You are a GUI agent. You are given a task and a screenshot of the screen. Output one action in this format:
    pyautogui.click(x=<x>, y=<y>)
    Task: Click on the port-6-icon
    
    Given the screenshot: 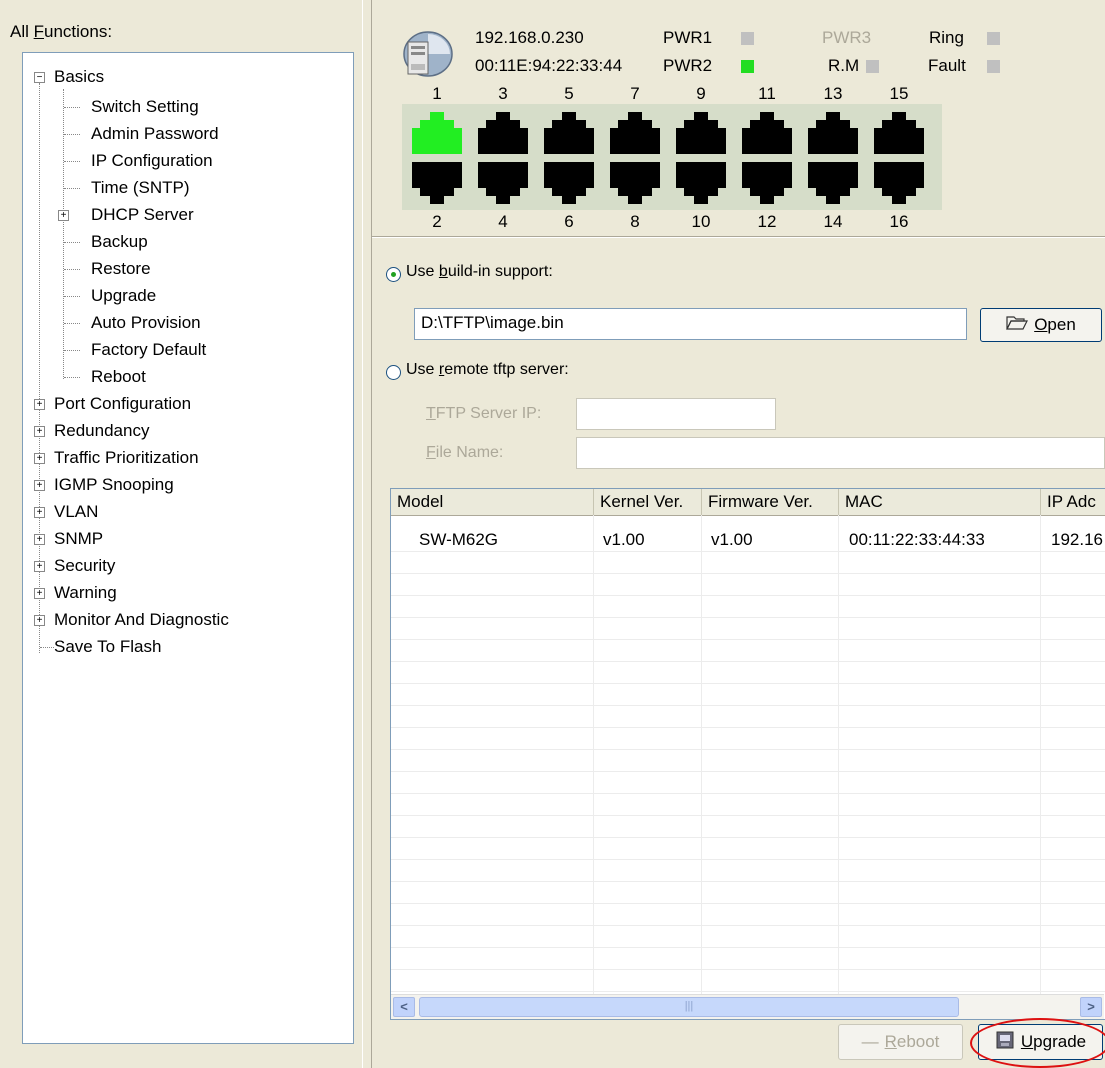 What is the action you would take?
    pyautogui.click(x=569, y=183)
    